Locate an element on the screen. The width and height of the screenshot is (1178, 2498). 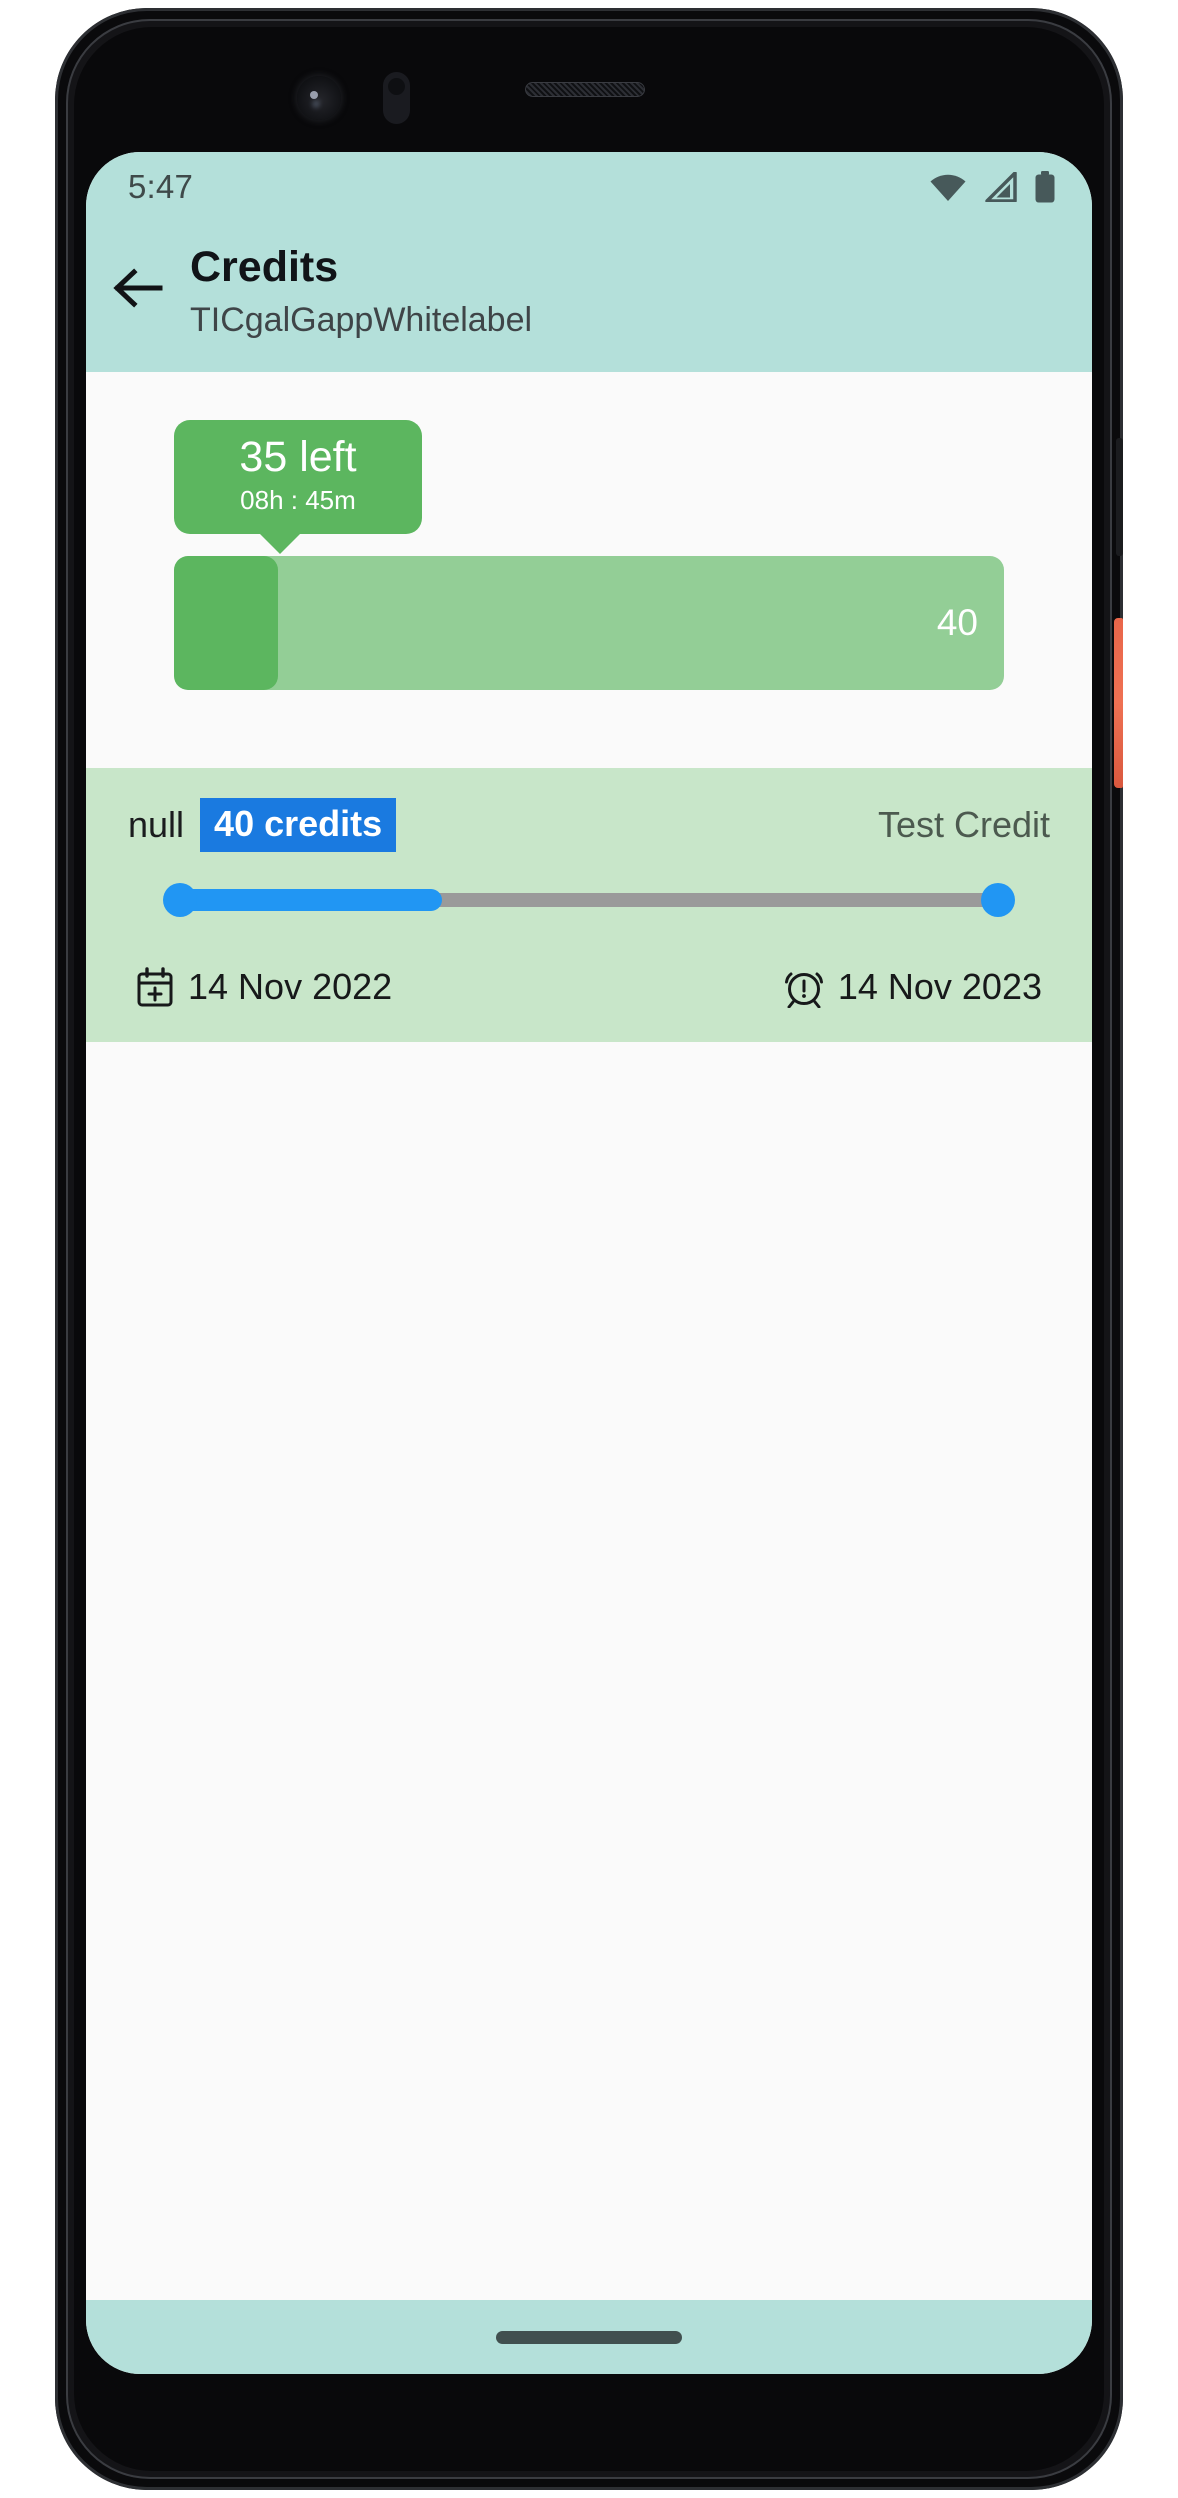
battery-icon is located at coordinates (1045, 187).